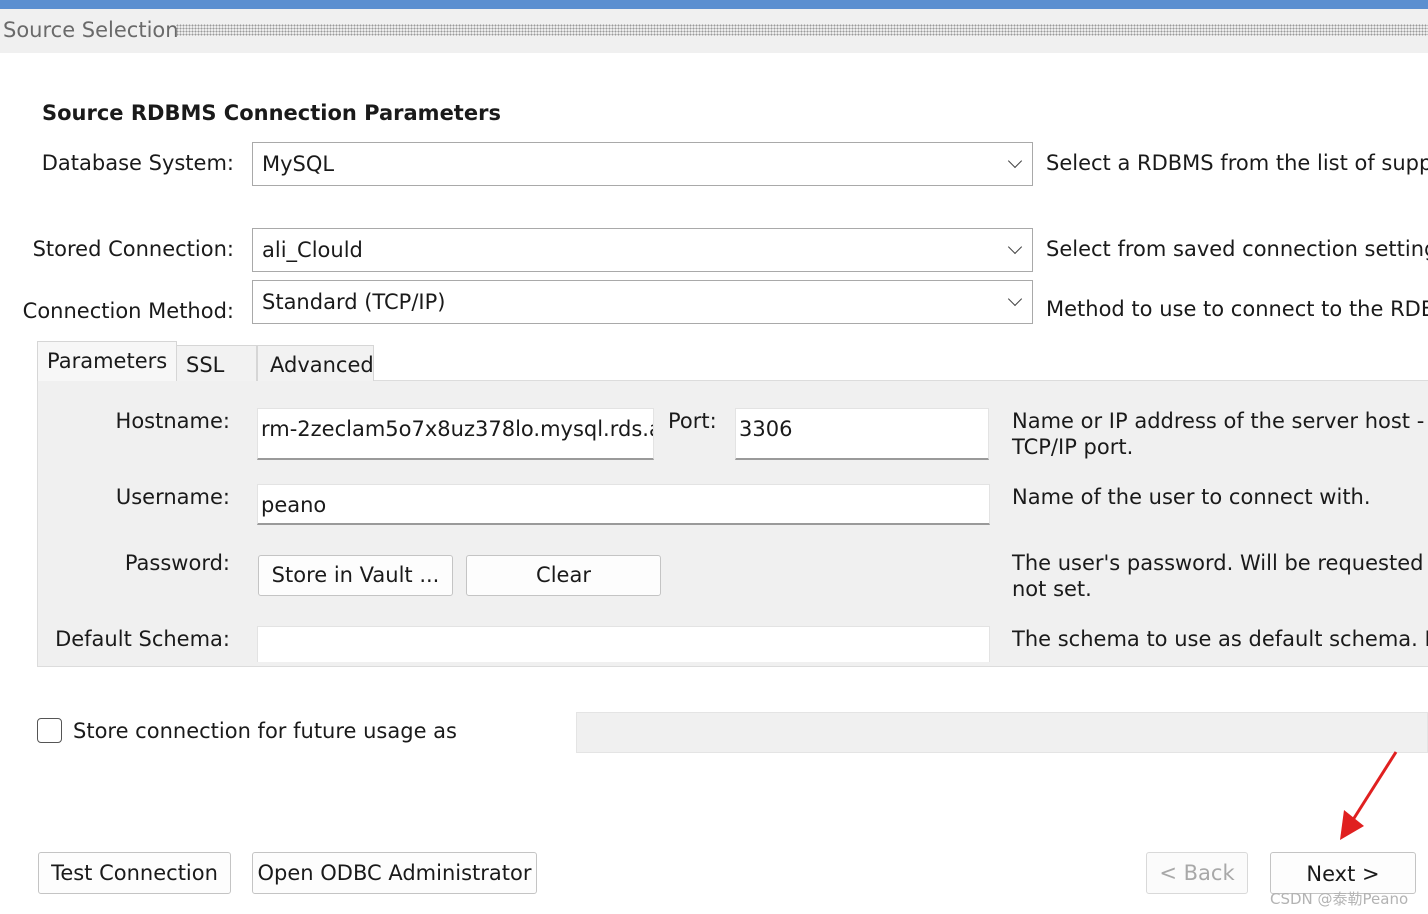  What do you see at coordinates (642, 164) in the screenshot?
I see `database-system-select: MySQL` at bounding box center [642, 164].